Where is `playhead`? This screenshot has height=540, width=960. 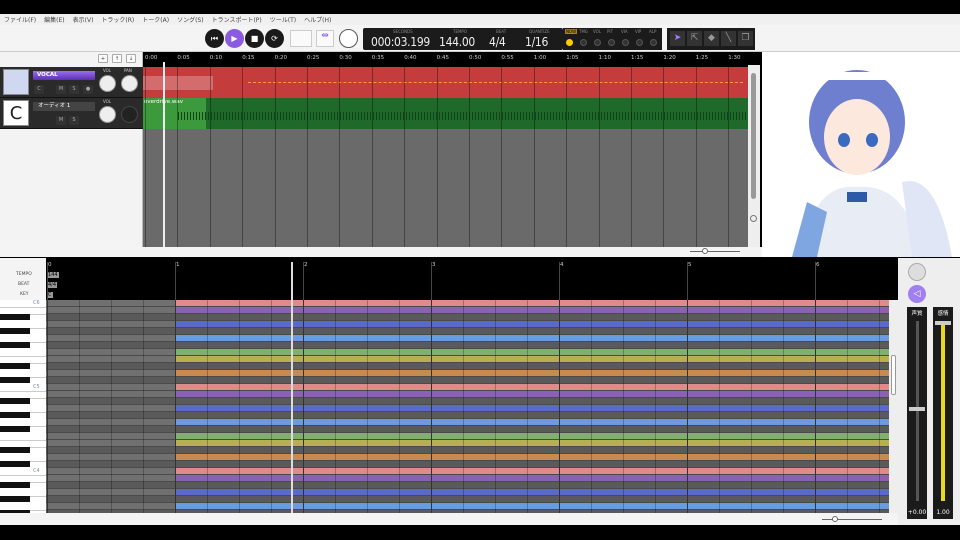 playhead is located at coordinates (164, 154).